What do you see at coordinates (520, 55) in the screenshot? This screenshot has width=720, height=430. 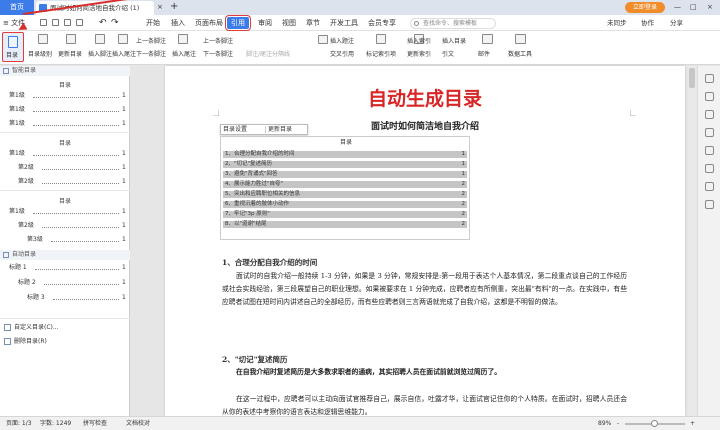 I see `data-tools-button: 数据工具` at bounding box center [520, 55].